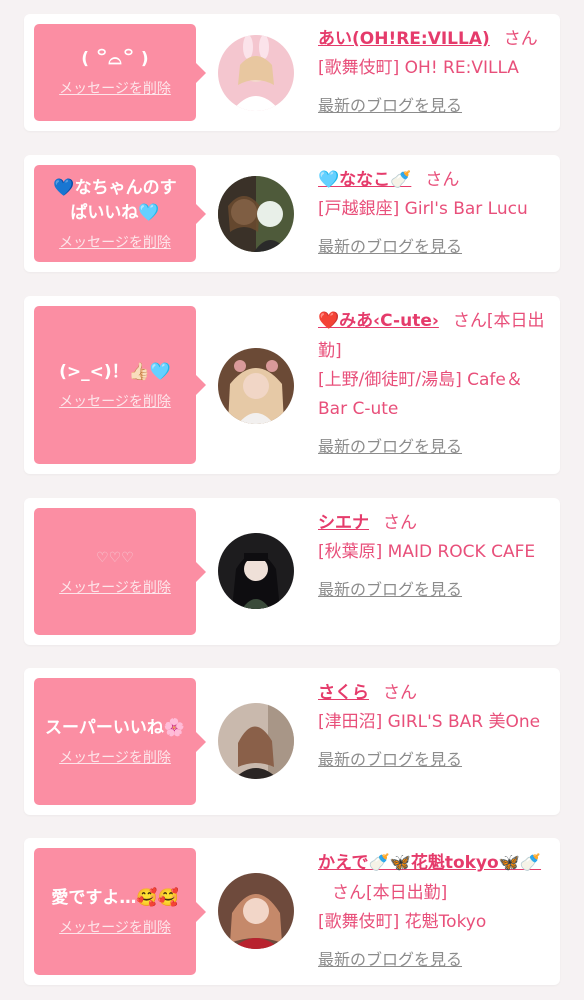 The image size is (584, 1000). Describe the element at coordinates (343, 523) in the screenshot. I see `cast-name-link: シエナ` at that location.